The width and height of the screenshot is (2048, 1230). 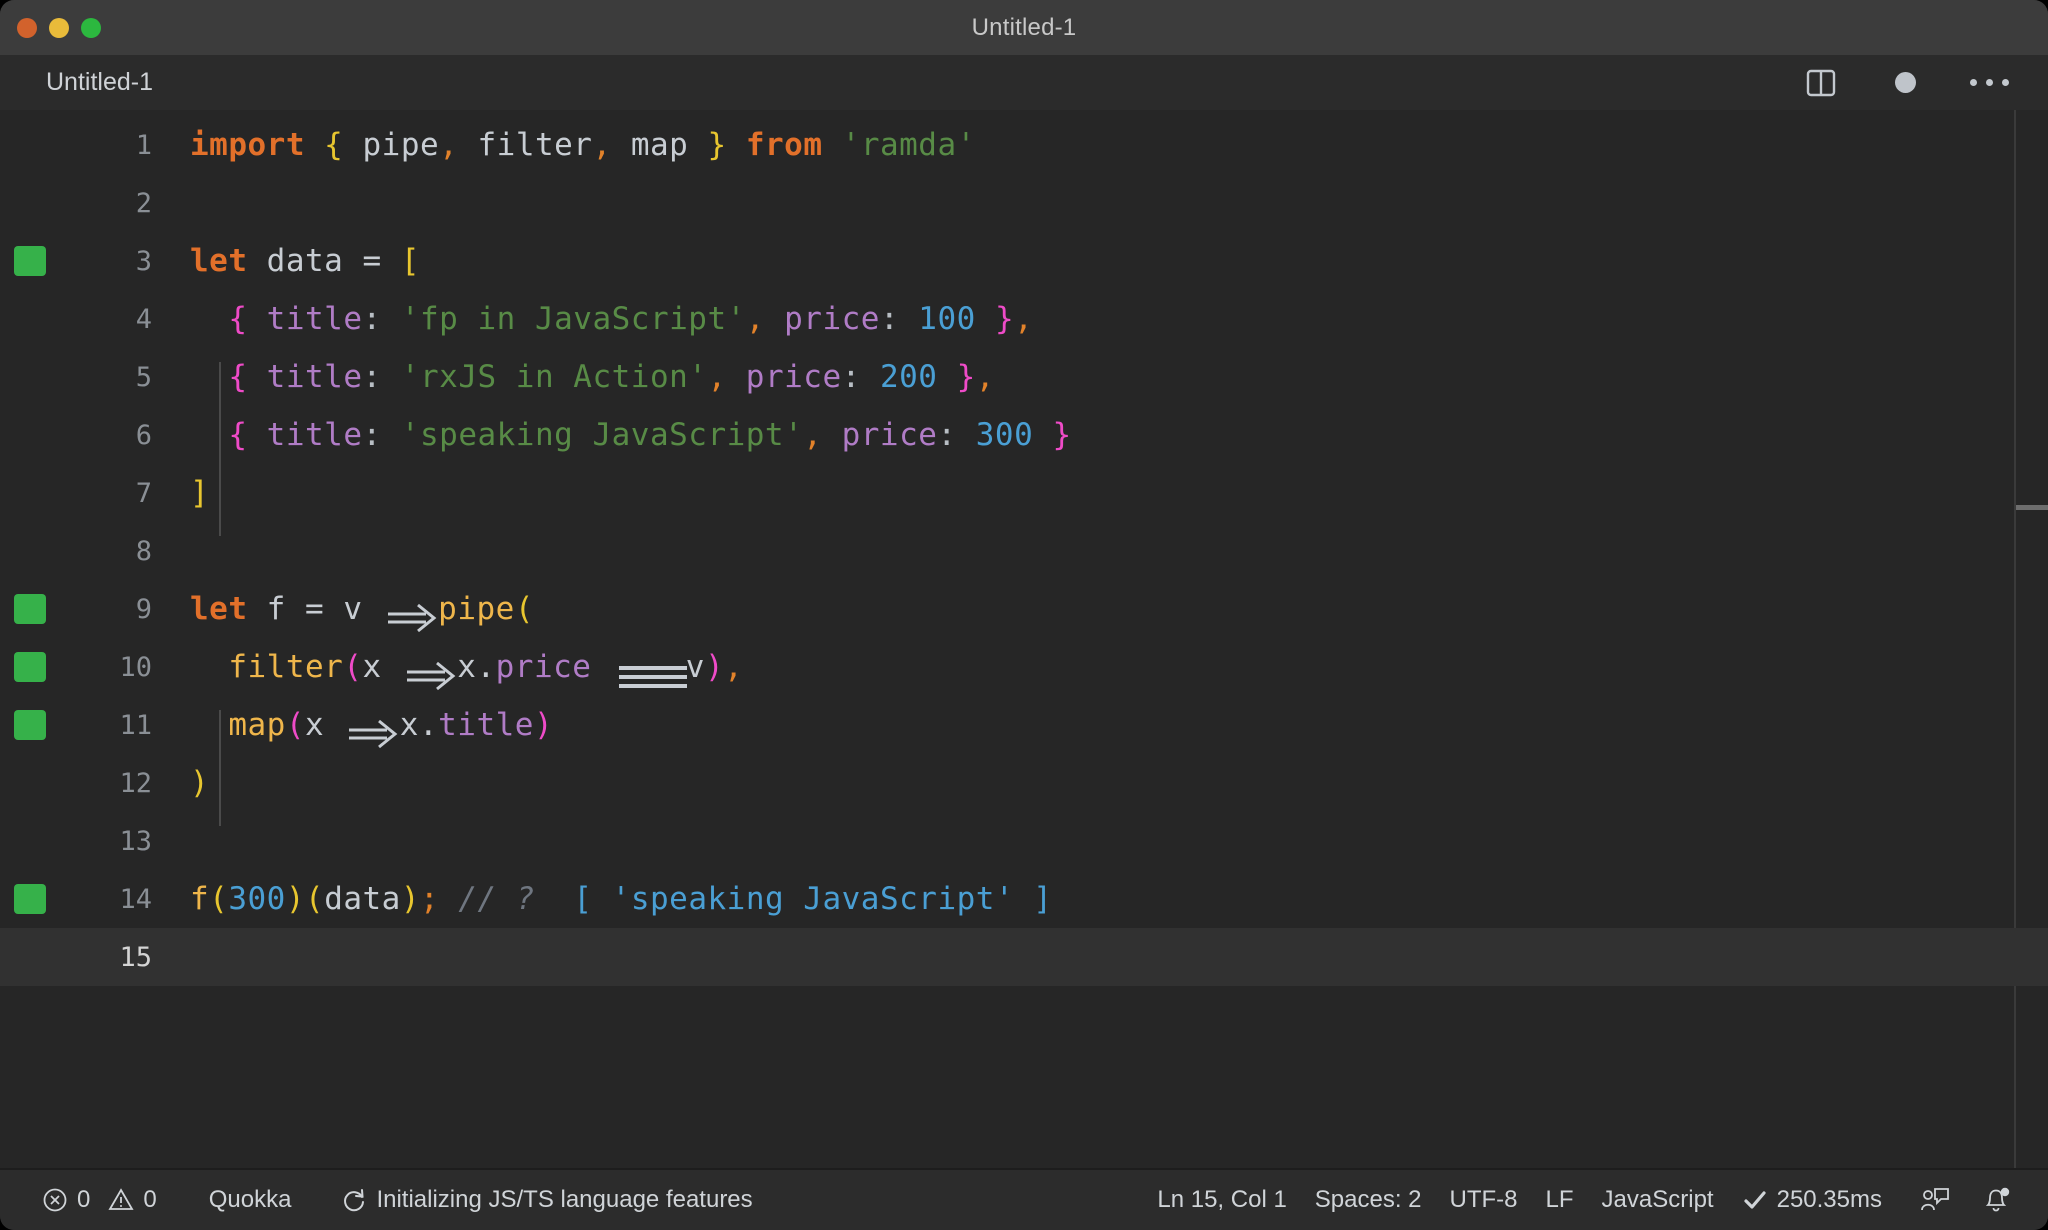 I want to click on status-notifications, so click(x=1995, y=1200).